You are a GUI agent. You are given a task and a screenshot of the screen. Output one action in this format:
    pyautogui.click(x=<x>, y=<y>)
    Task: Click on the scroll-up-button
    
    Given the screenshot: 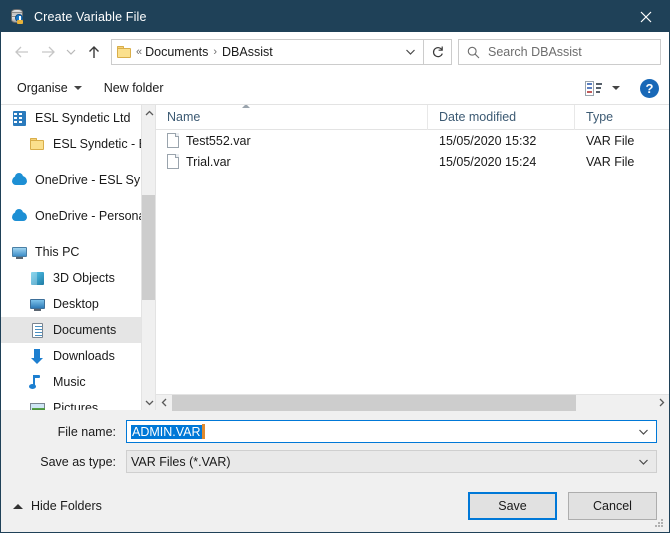 What is the action you would take?
    pyautogui.click(x=148, y=113)
    